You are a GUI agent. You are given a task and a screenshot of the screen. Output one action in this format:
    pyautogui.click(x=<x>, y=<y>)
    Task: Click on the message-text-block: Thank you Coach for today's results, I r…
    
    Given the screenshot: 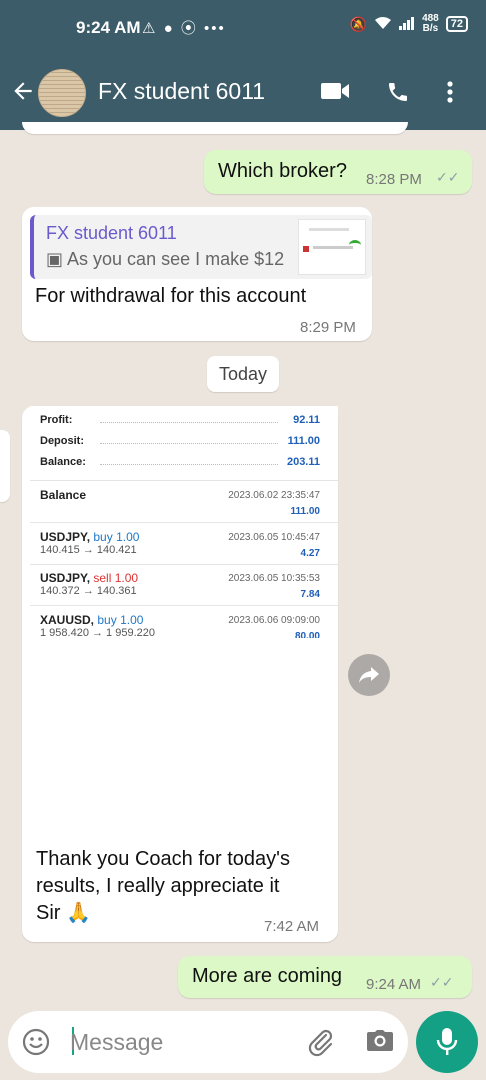 What is the action you would take?
    pyautogui.click(x=181, y=886)
    